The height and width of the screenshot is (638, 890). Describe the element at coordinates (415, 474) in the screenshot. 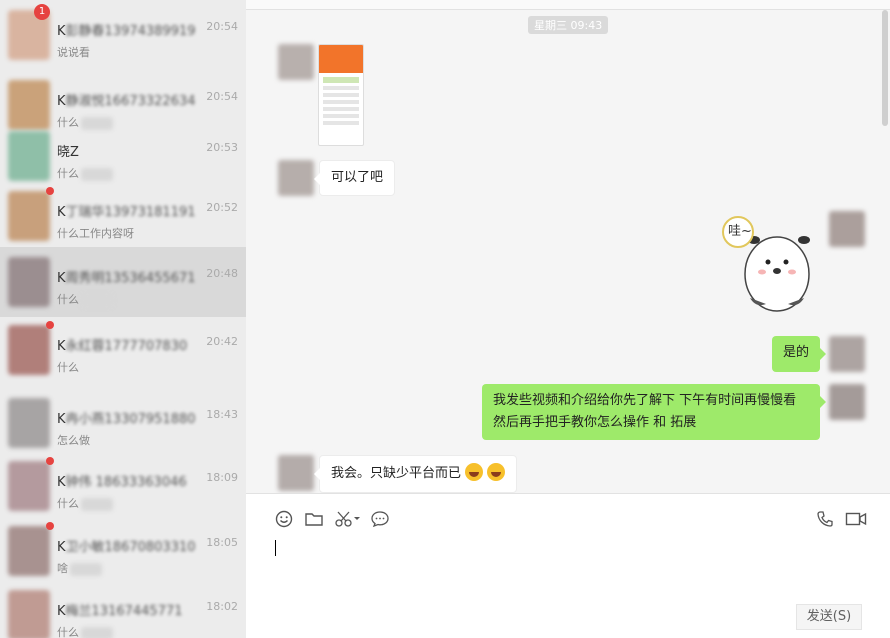

I see `incoming-message: 我会。只缺少平台而已` at that location.